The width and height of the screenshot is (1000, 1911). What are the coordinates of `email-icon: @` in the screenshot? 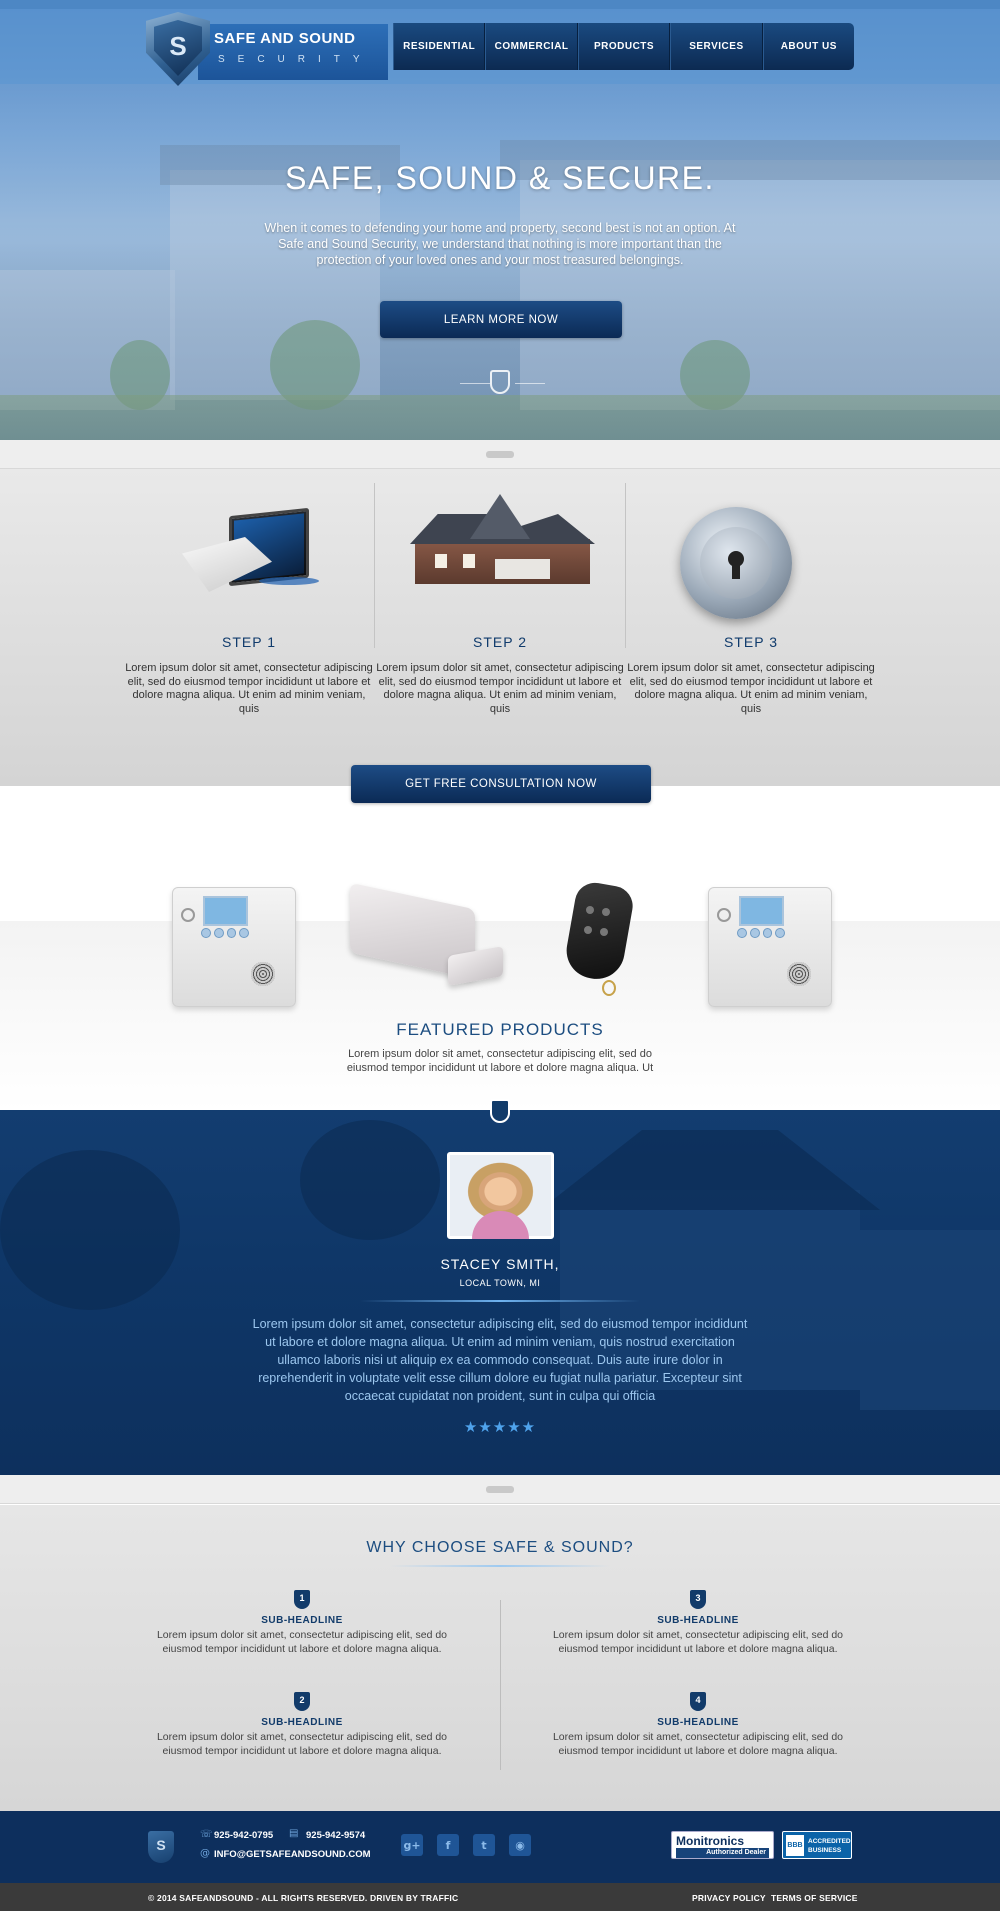 It's located at (205, 1853).